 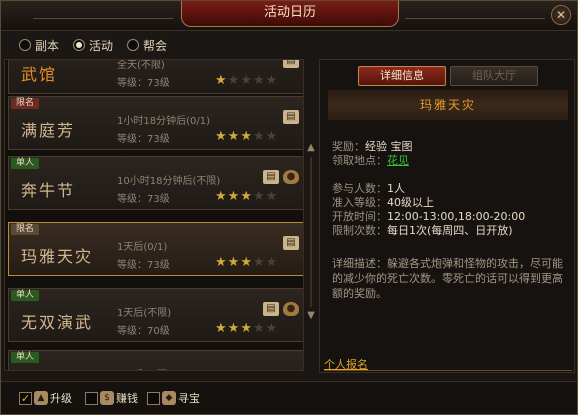 What do you see at coordinates (155, 360) in the screenshot?
I see `activity-item: 单人 3天后(不限)` at bounding box center [155, 360].